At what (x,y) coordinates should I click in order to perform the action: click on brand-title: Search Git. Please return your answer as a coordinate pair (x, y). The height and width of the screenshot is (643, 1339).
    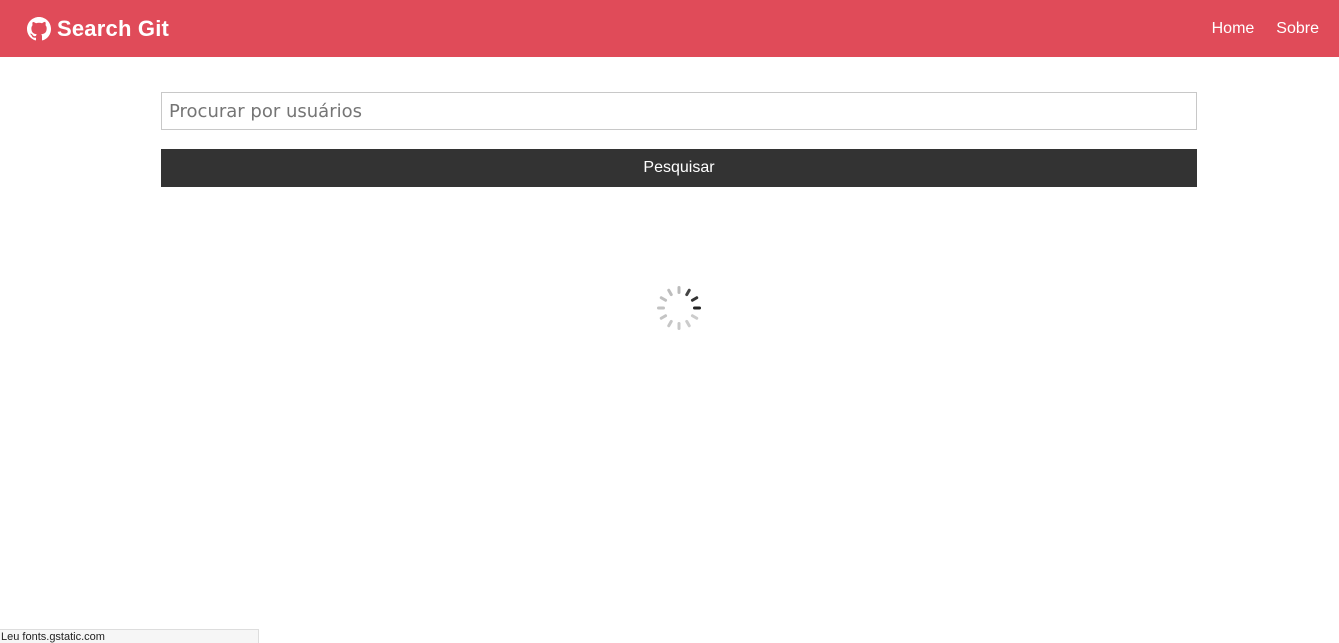
    Looking at the image, I should click on (113, 28).